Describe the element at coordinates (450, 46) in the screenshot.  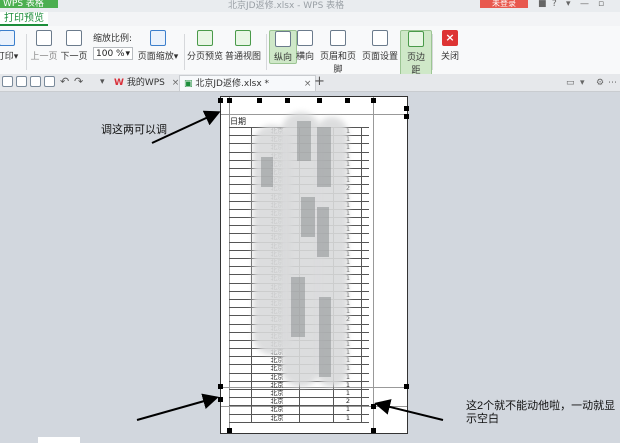
I see `close-preview-button: × 关闭` at that location.